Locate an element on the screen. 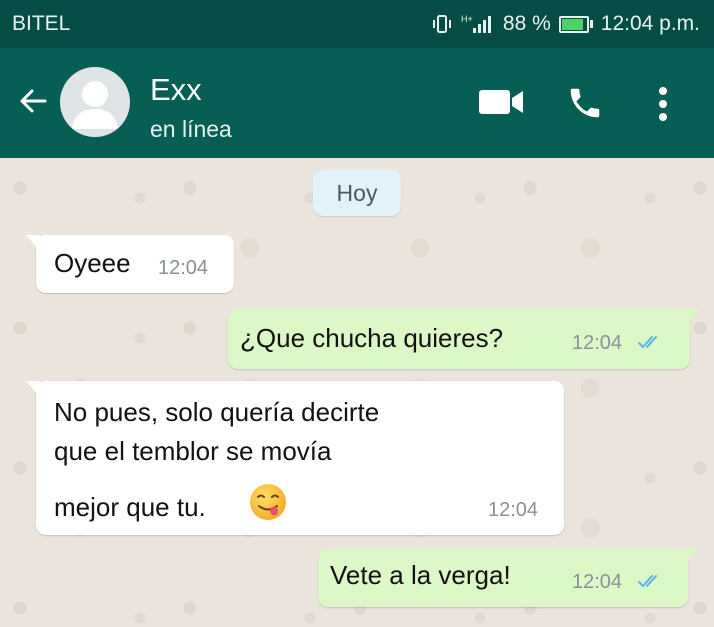  carrier-name: BITEL is located at coordinates (41, 23).